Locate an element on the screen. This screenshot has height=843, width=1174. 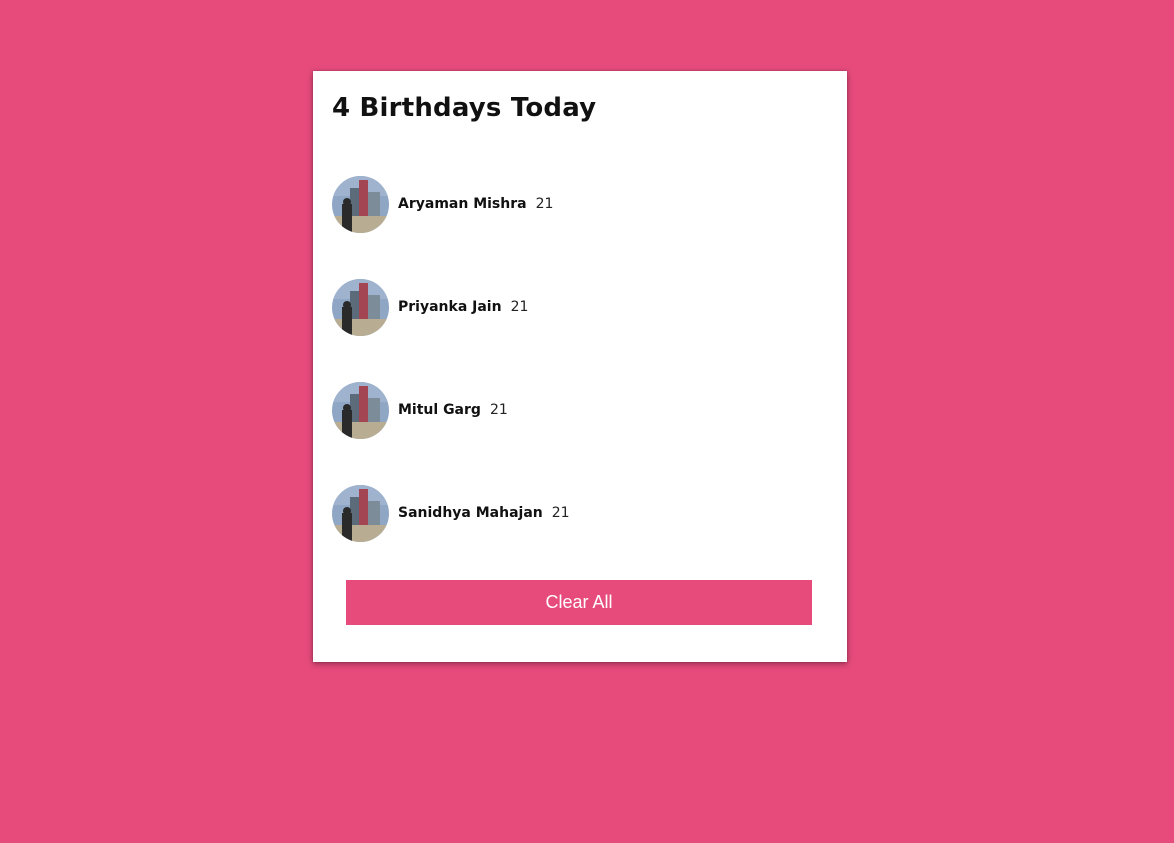
list-item: Mitul Garg 21 is located at coordinates (420, 410).